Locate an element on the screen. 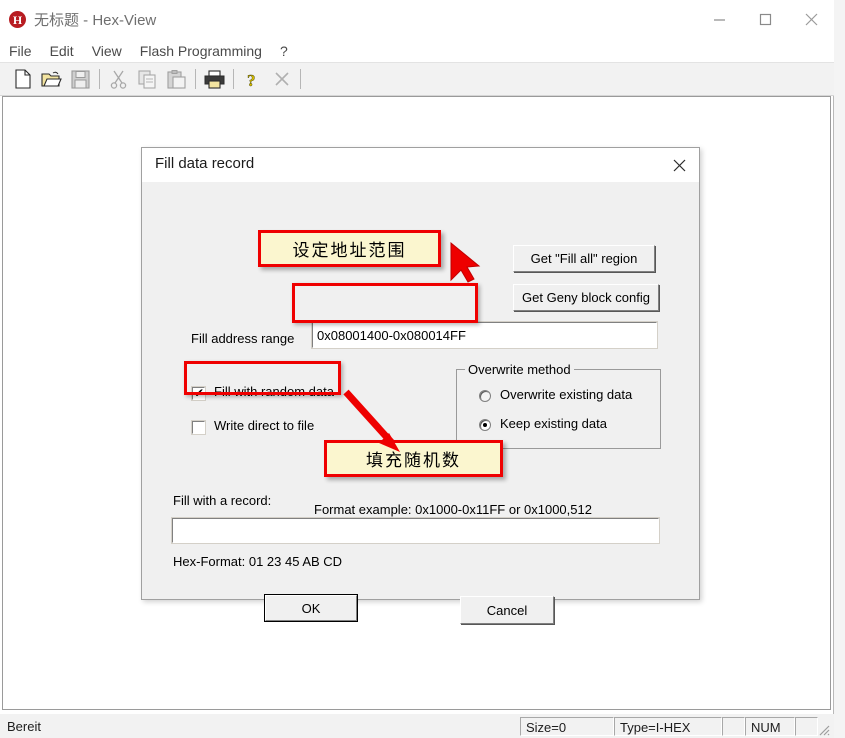 This screenshot has width=845, height=738. paste-icon is located at coordinates (176, 79).